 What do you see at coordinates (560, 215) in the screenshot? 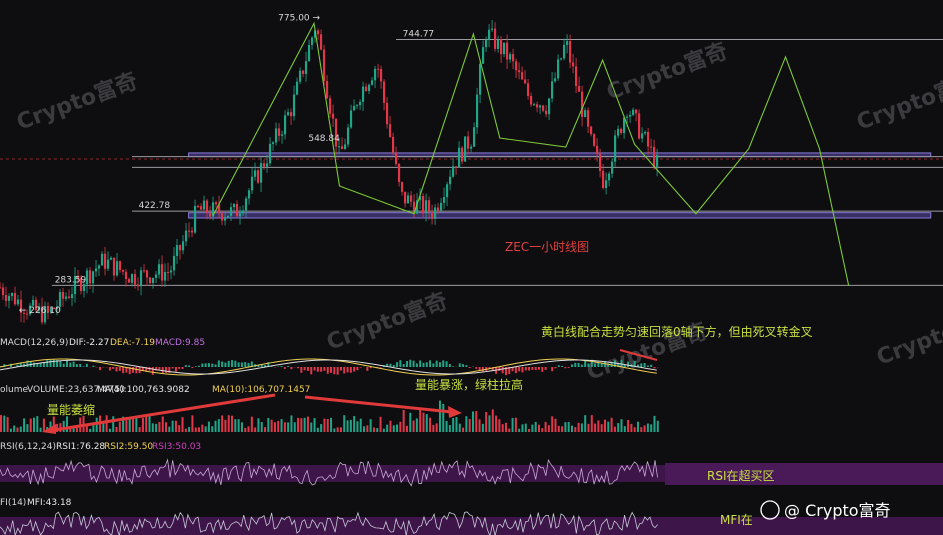
I see `support-zone` at bounding box center [560, 215].